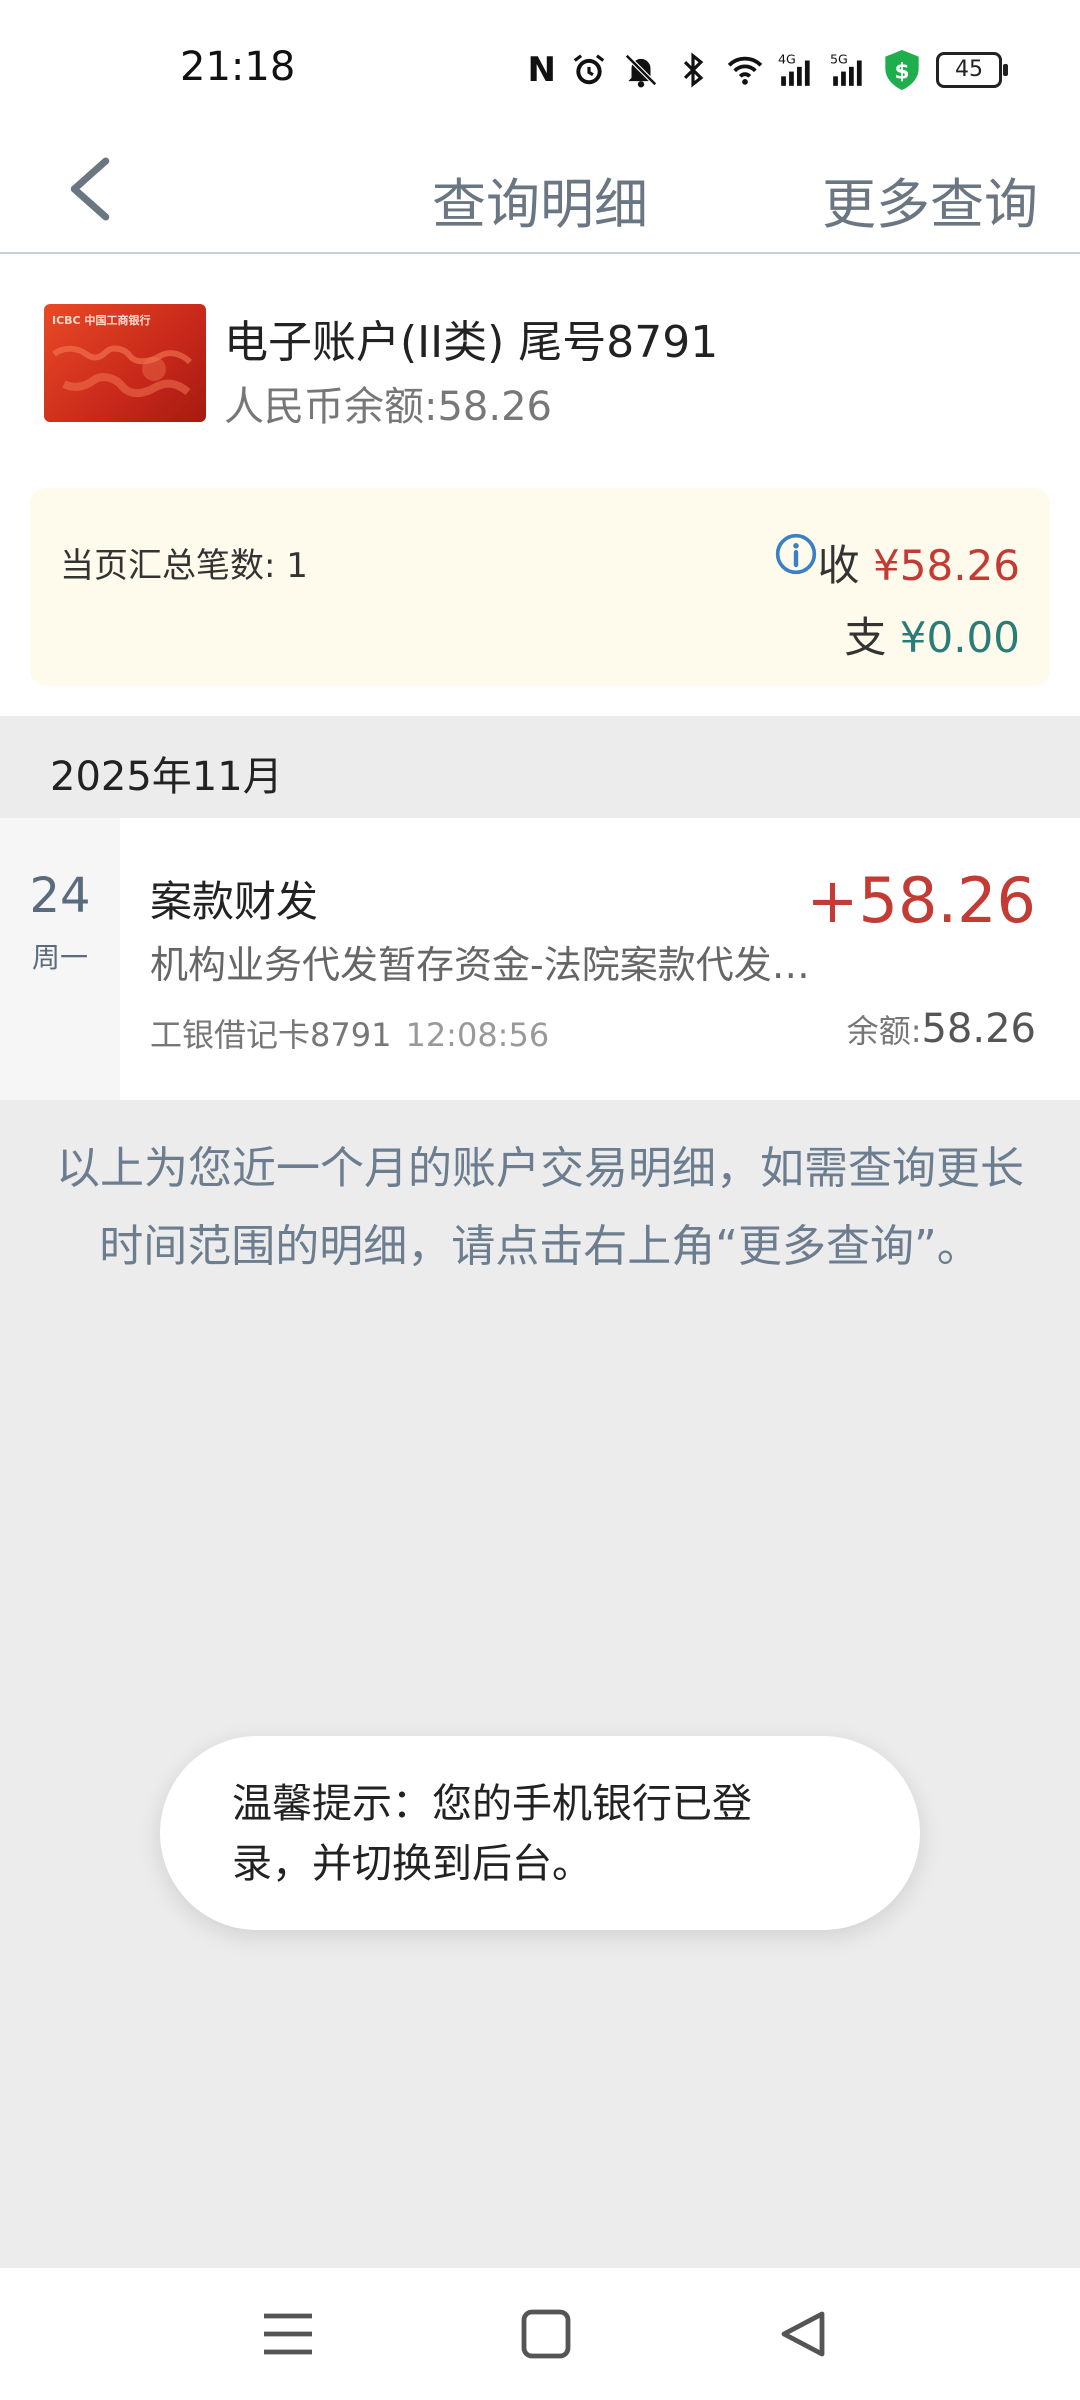 The width and height of the screenshot is (1080, 2400). I want to click on account-balance: 人民币余额:58.26, so click(388, 407).